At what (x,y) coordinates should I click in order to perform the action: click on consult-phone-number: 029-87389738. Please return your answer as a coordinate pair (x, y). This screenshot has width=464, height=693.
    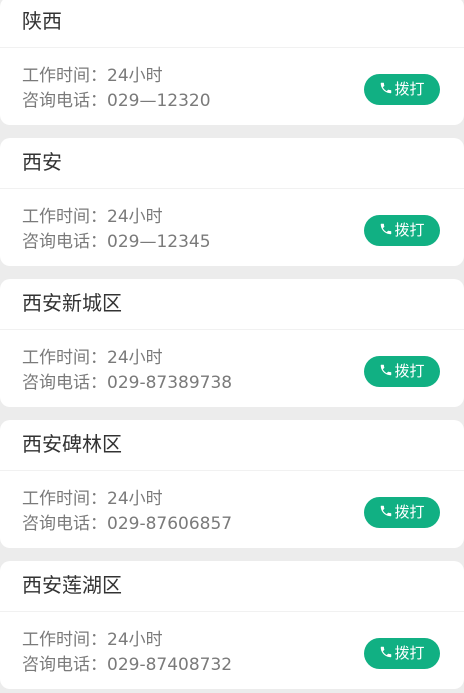
    Looking at the image, I should click on (170, 383).